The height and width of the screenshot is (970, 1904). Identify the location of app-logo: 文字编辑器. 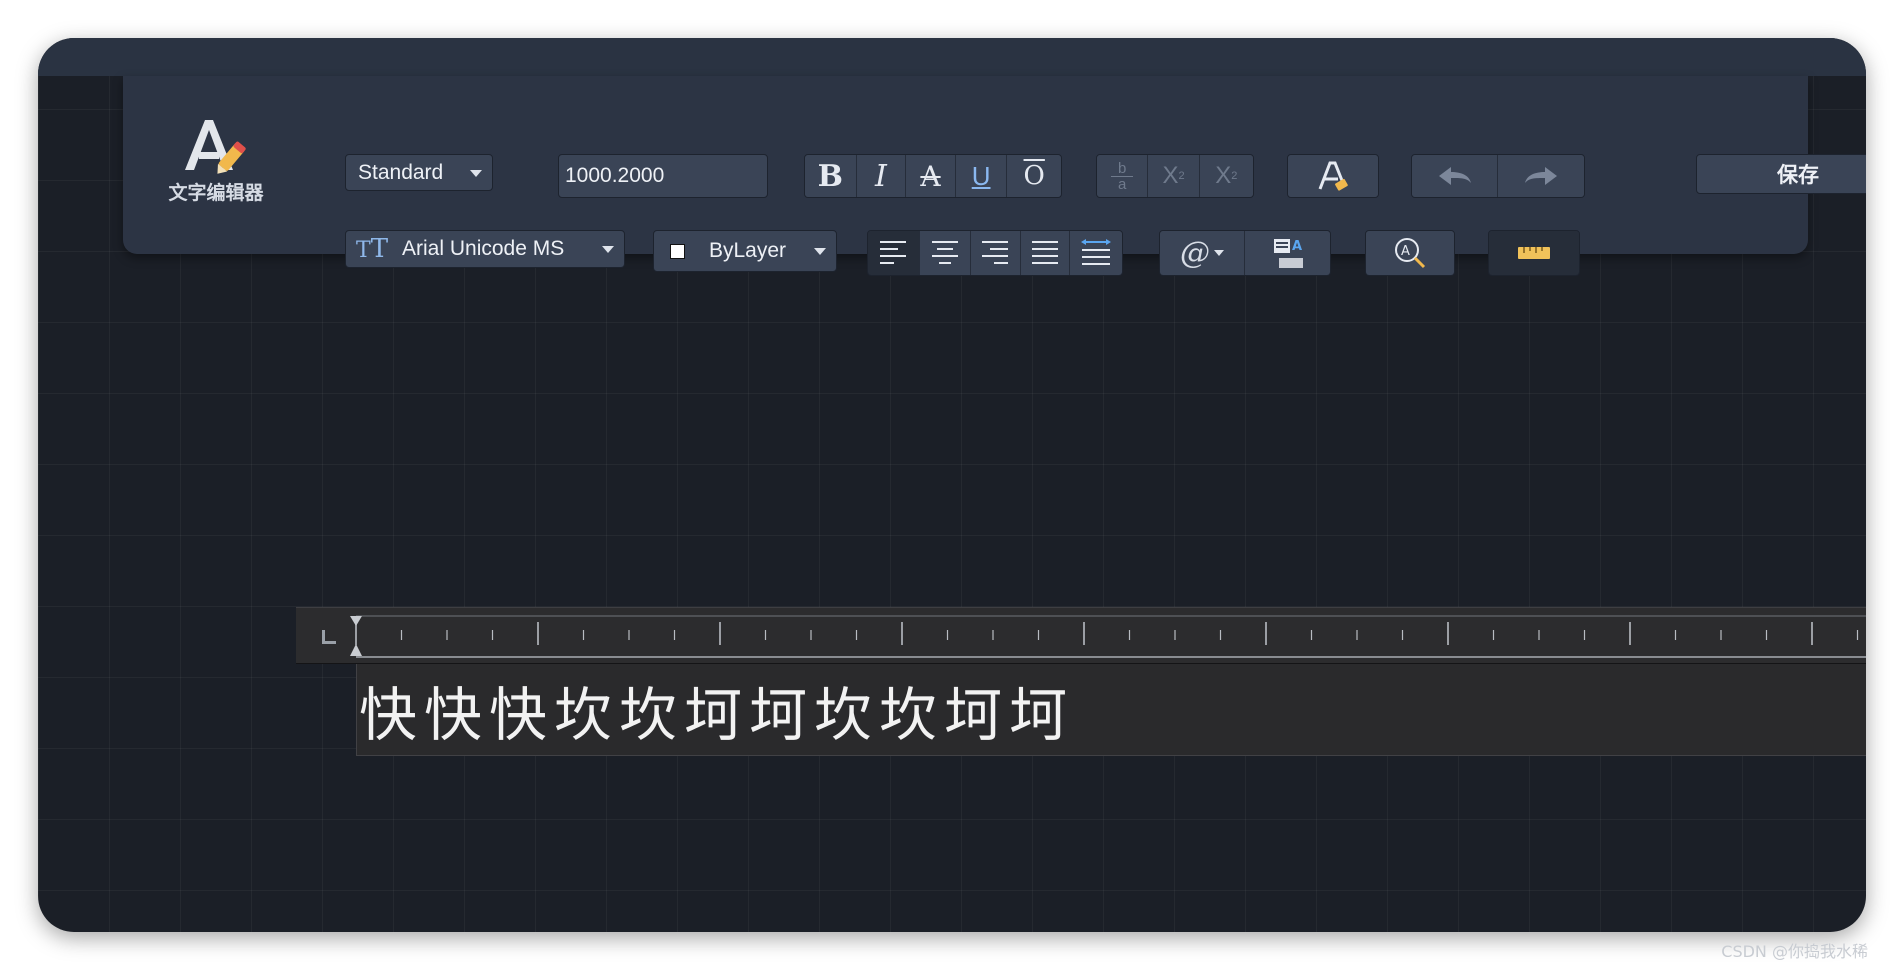
(216, 159).